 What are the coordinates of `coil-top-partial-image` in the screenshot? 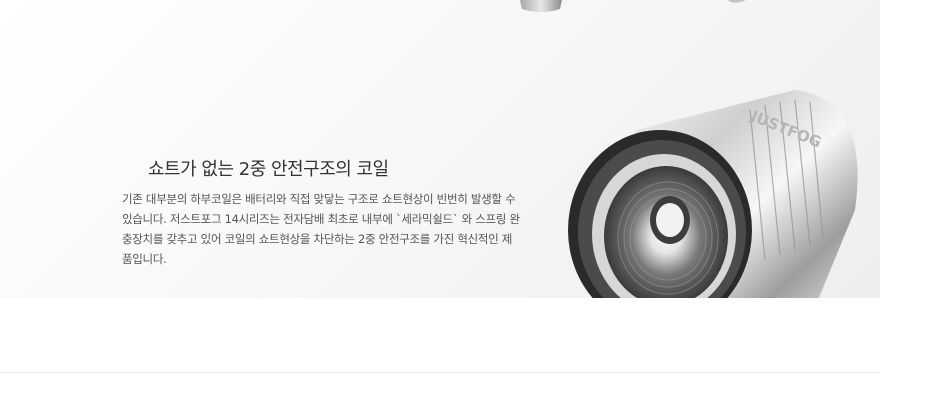 It's located at (633, 6).